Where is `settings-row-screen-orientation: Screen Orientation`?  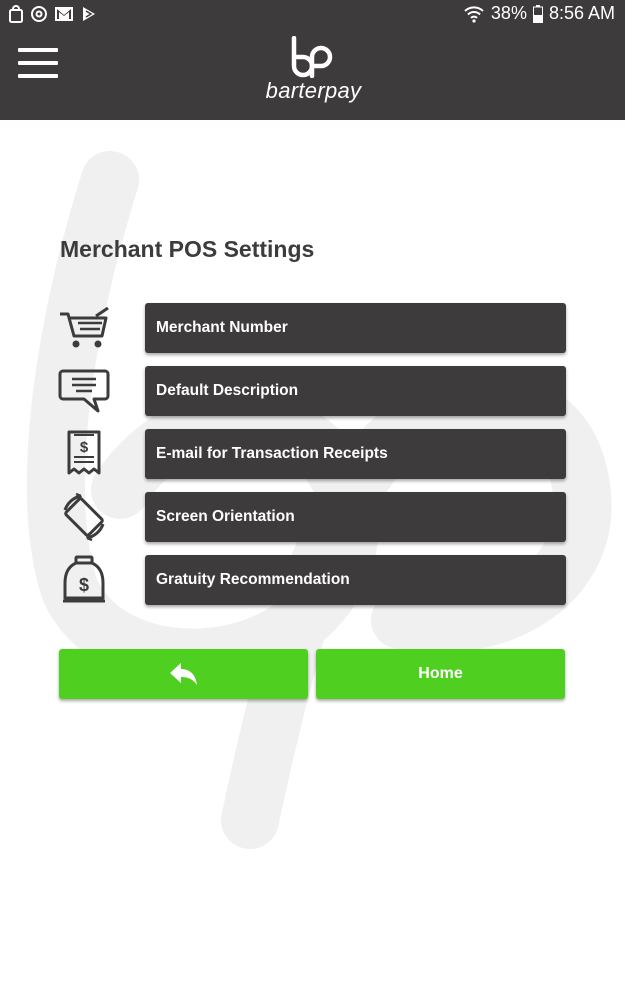
settings-row-screen-orientation: Screen Orientation is located at coordinates (316, 517).